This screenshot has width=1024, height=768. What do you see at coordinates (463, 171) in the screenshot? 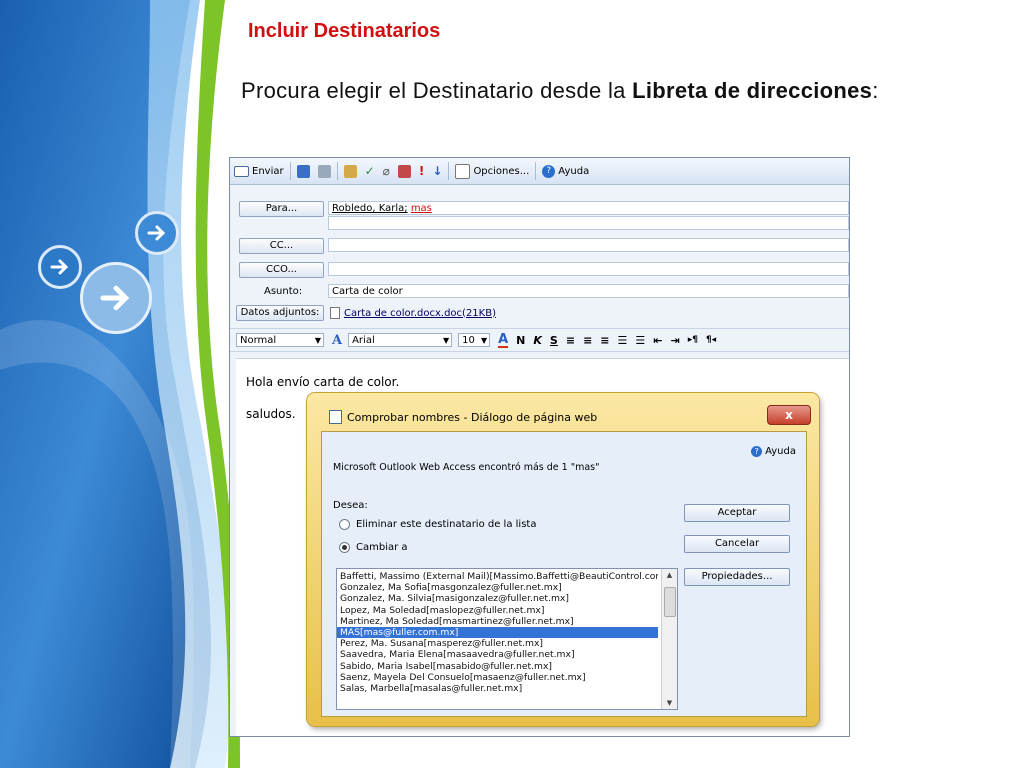
I see `options-icon` at bounding box center [463, 171].